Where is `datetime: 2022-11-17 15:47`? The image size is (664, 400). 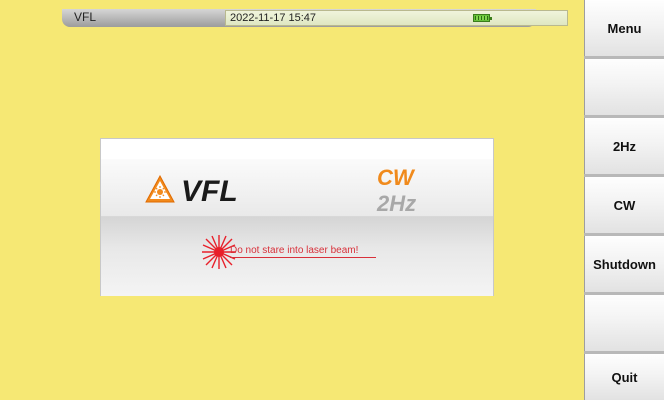 datetime: 2022-11-17 15:47 is located at coordinates (273, 18).